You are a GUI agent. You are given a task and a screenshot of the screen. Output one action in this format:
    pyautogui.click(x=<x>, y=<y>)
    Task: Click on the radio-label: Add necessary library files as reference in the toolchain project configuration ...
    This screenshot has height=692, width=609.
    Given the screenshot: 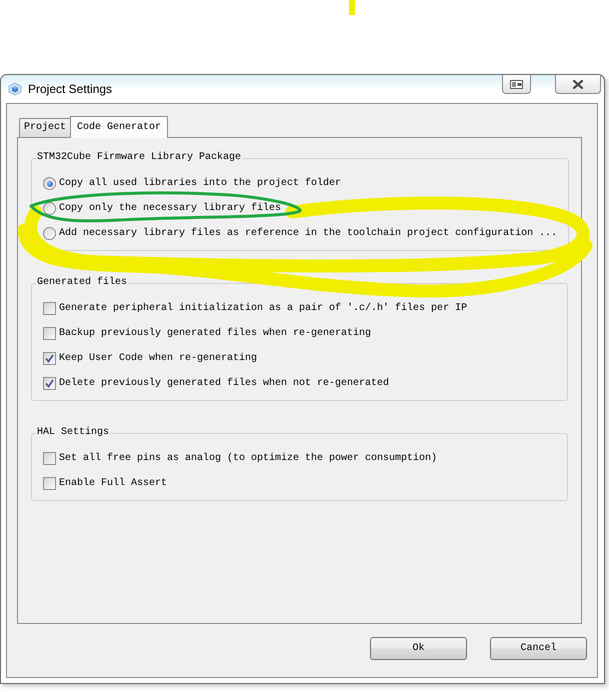 What is the action you would take?
    pyautogui.click(x=308, y=234)
    